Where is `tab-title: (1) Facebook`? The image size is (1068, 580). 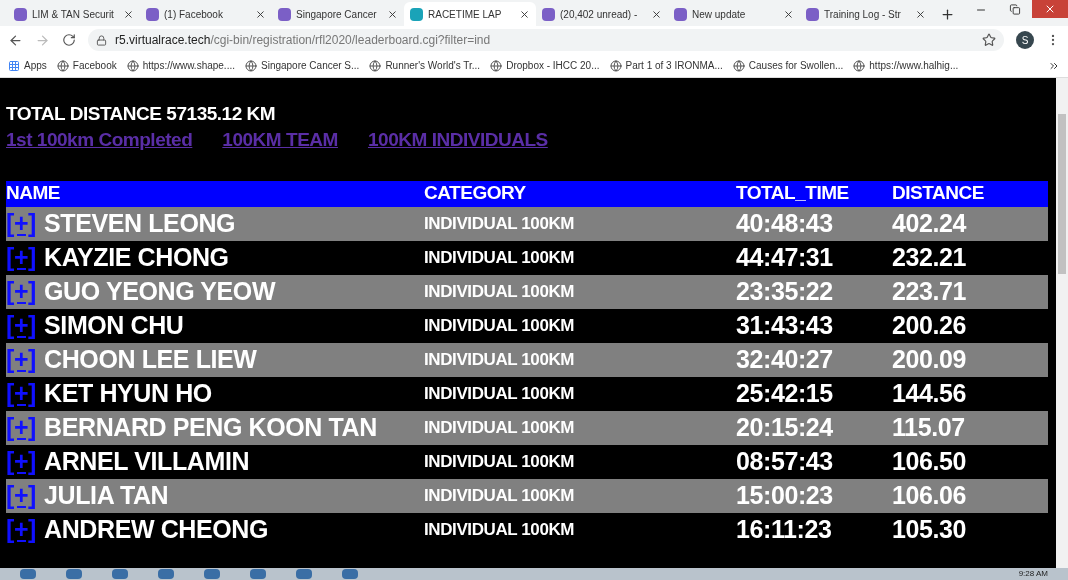 tab-title: (1) Facebook is located at coordinates (194, 14).